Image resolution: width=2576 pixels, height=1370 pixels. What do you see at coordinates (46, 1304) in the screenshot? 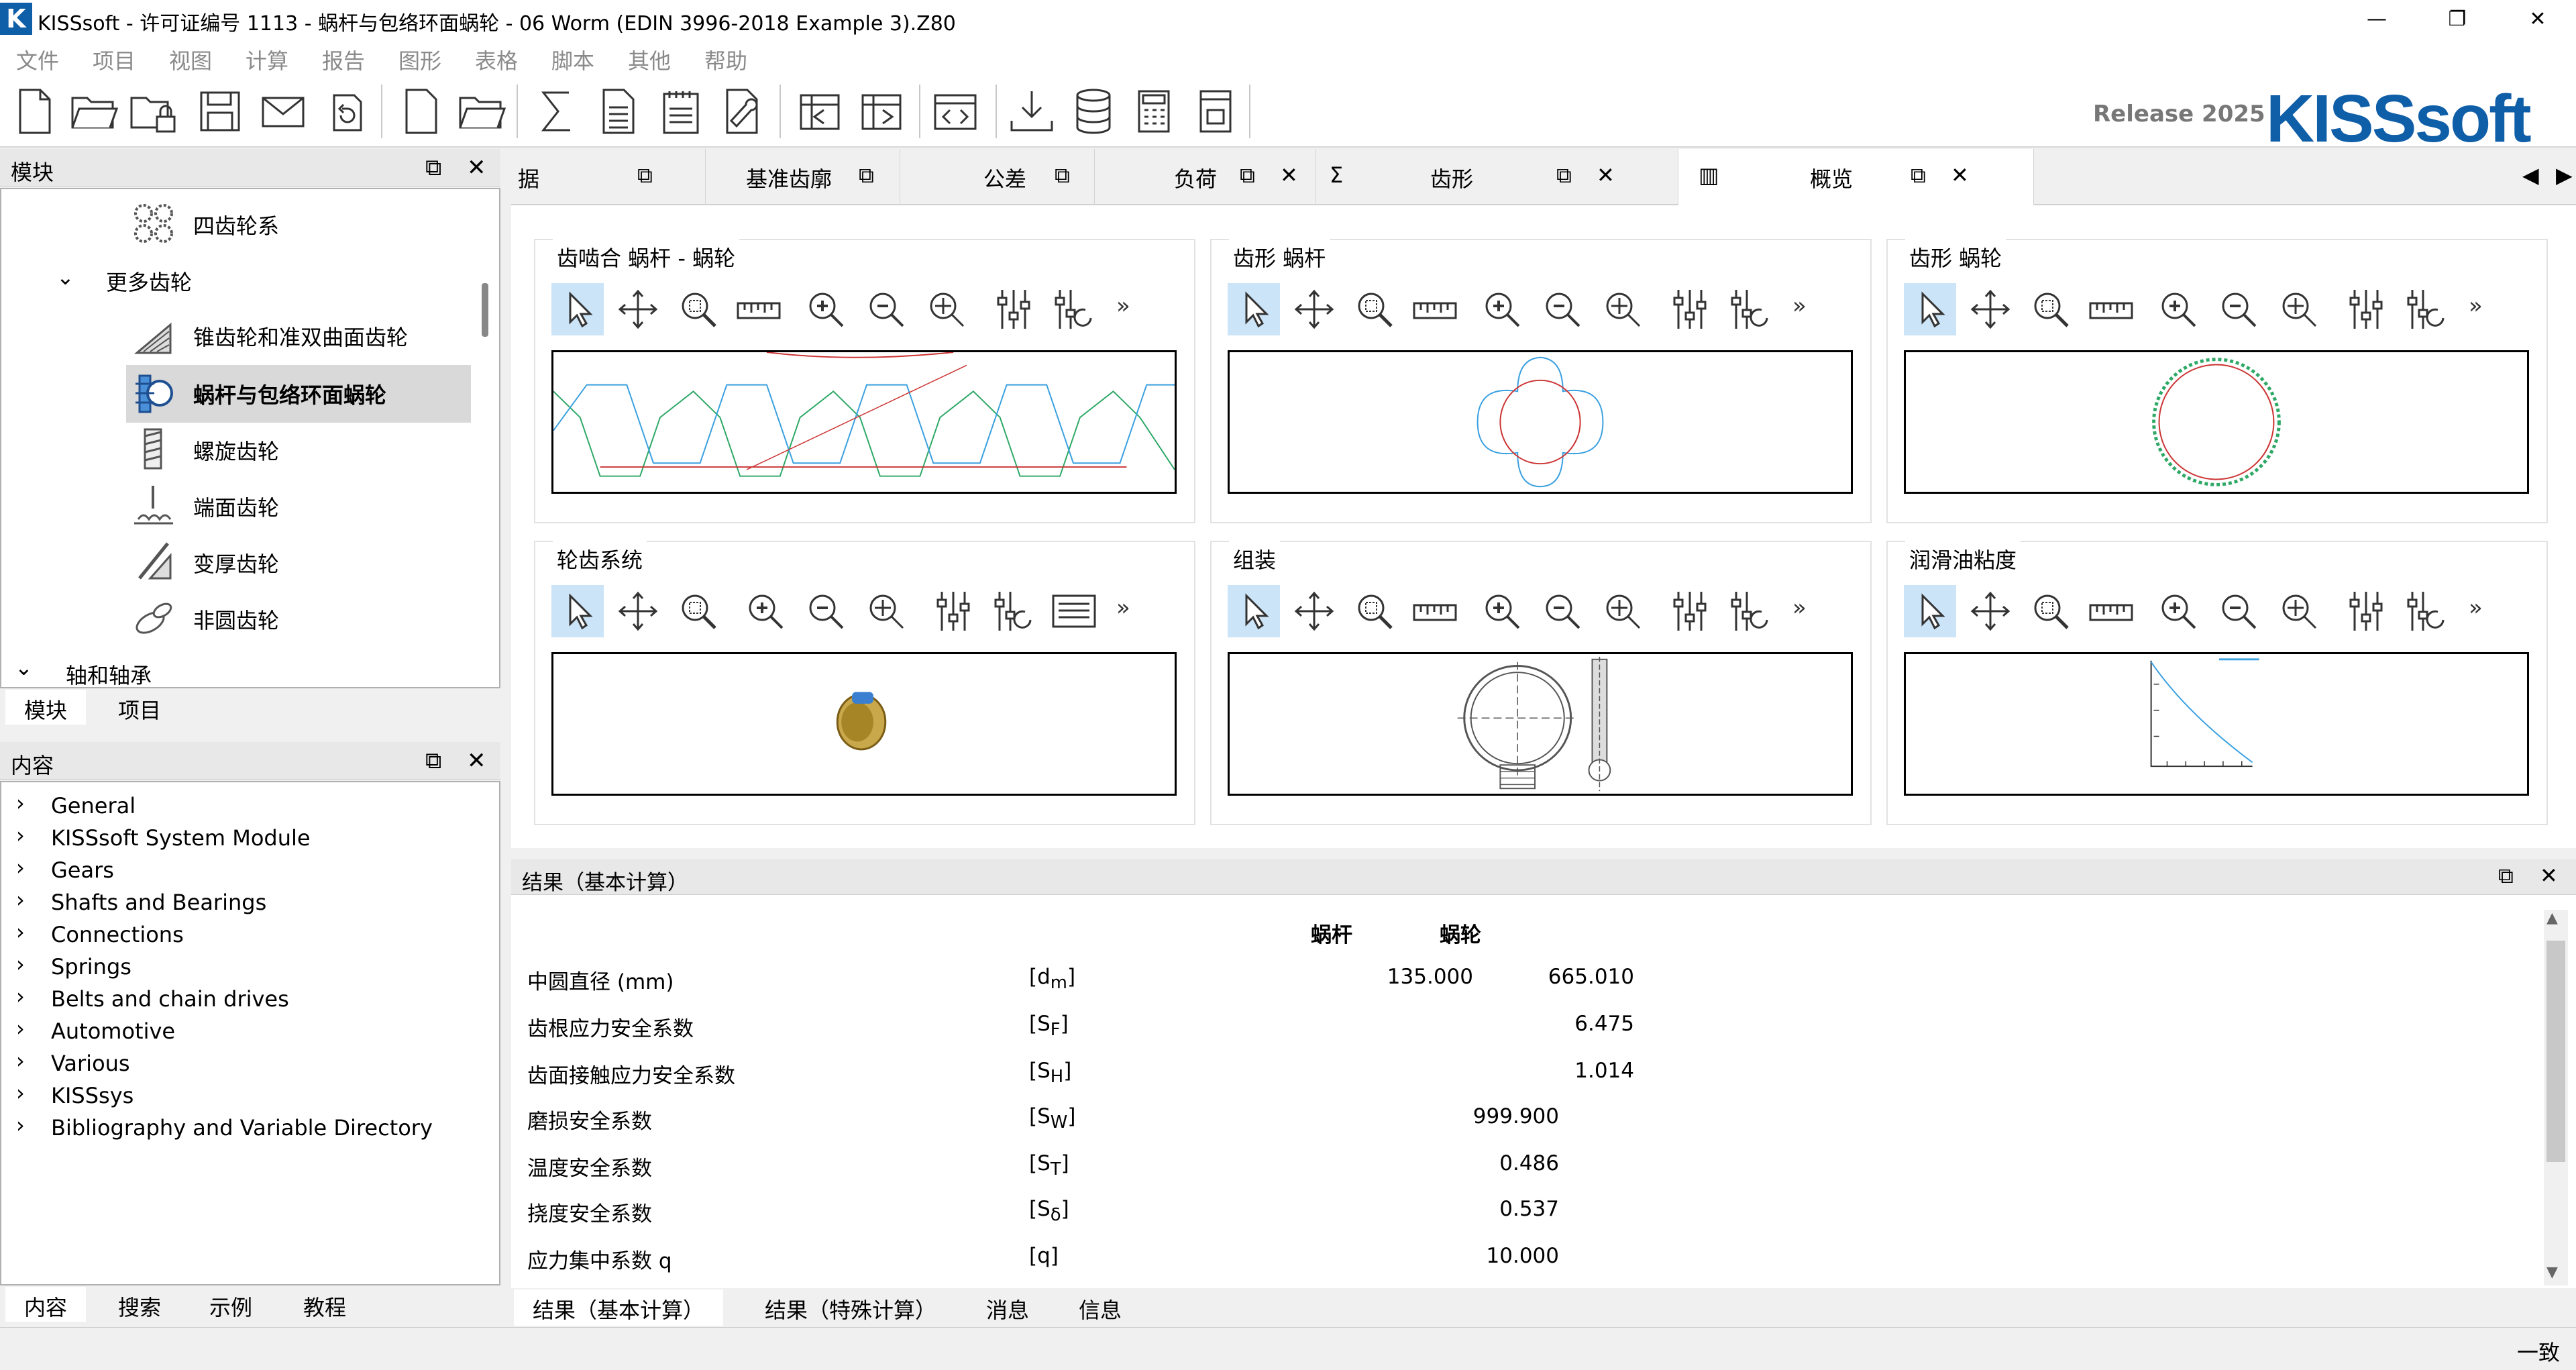
I see `tab-content: 内容` at bounding box center [46, 1304].